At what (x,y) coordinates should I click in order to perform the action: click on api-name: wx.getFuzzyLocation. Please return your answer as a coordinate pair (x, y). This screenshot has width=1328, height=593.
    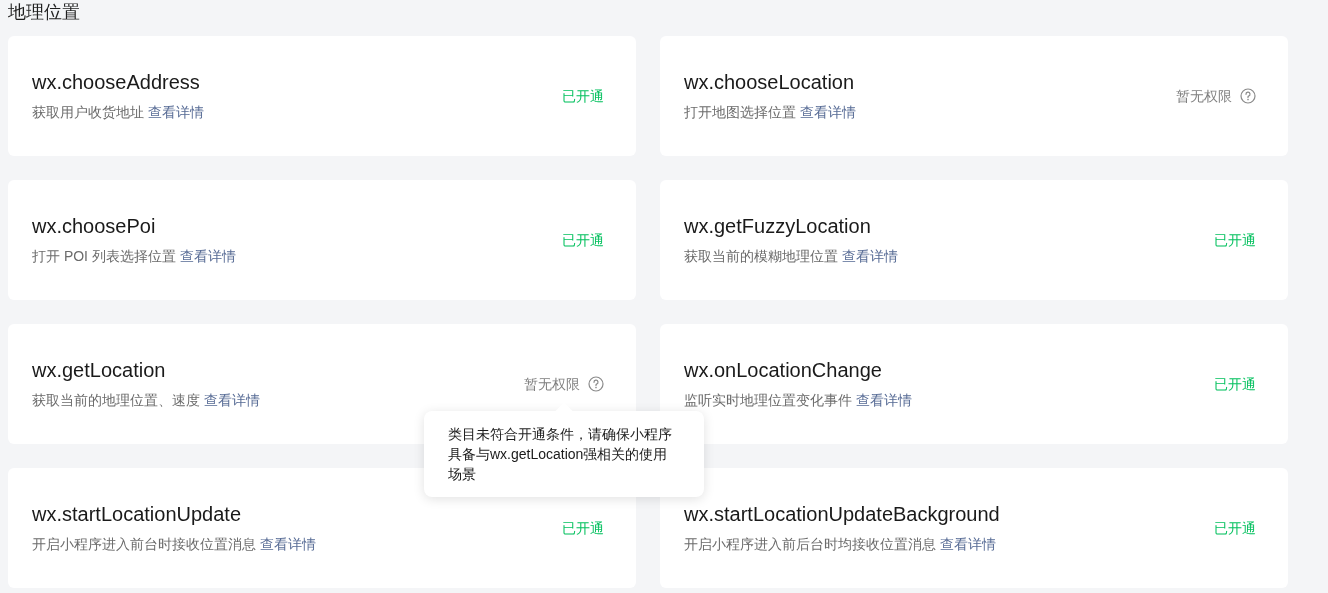
    Looking at the image, I should click on (778, 226).